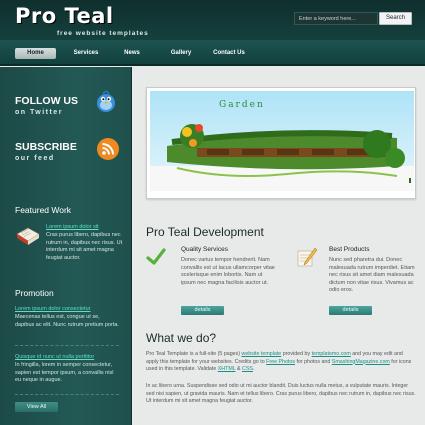 This screenshot has width=425, height=425. Describe the element at coordinates (395, 18) in the screenshot. I see `search-button: Search` at that location.